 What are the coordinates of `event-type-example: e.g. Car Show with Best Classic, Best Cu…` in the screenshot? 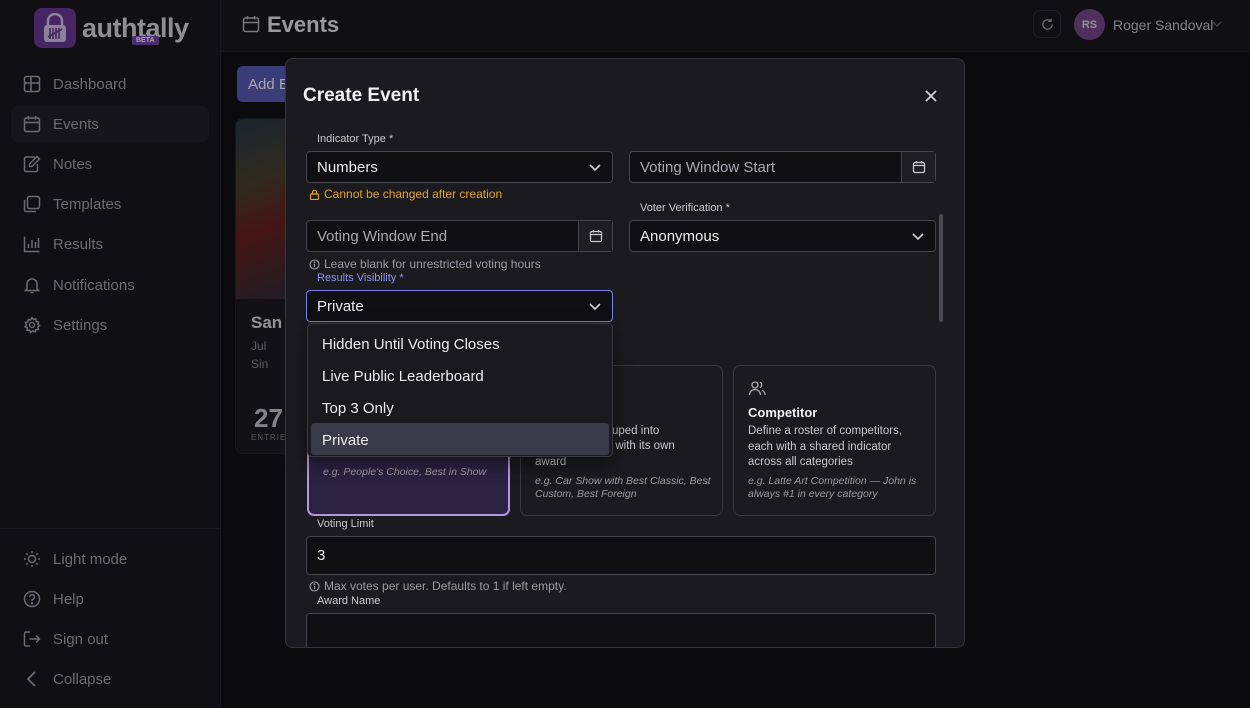 It's located at (623, 487).